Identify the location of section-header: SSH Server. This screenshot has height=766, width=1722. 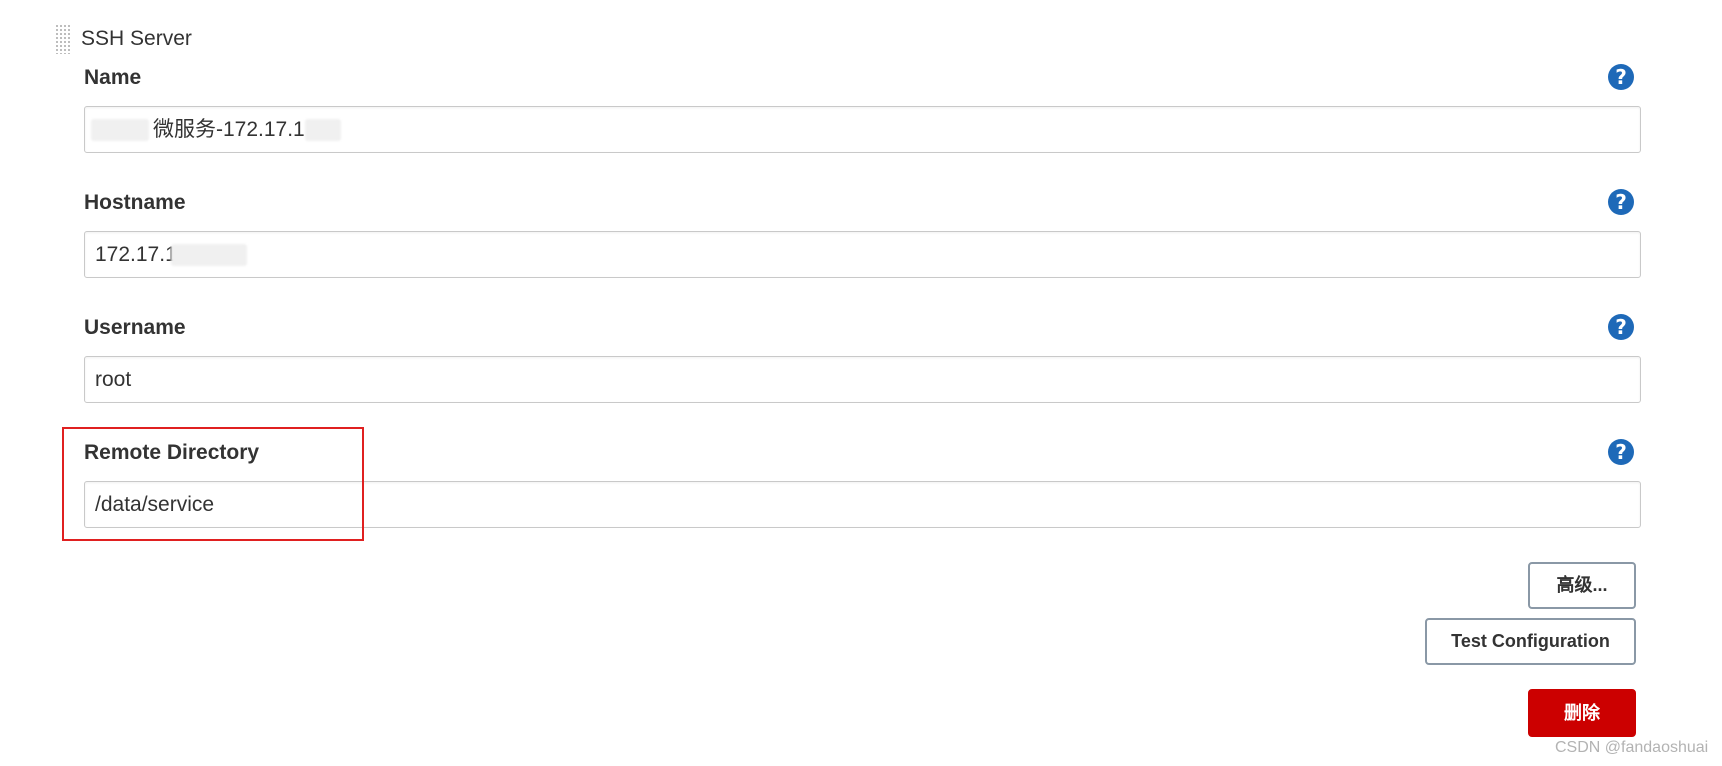
(123, 39).